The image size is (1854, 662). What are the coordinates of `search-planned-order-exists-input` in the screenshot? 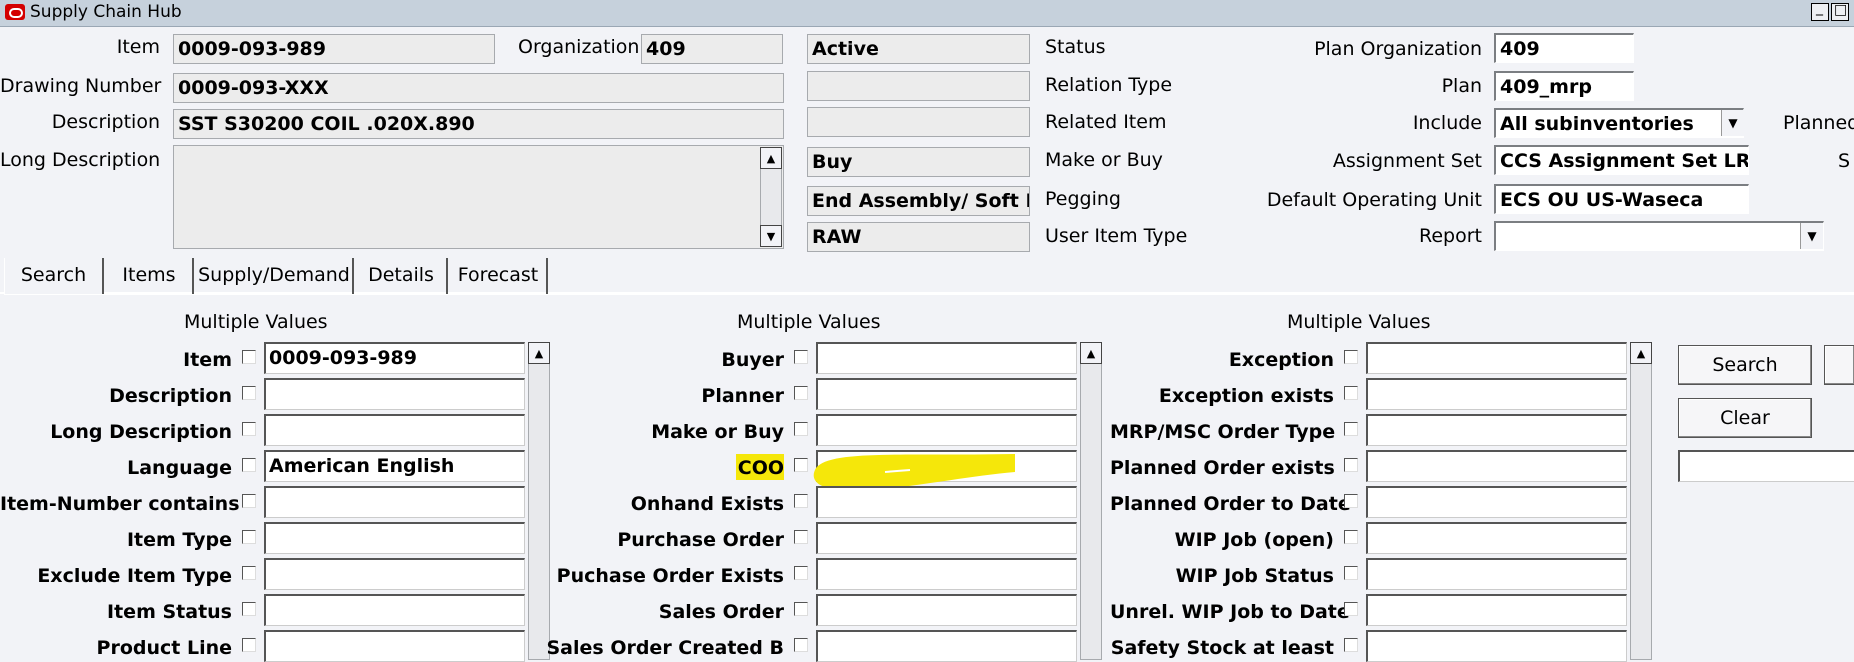 It's located at (1496, 466).